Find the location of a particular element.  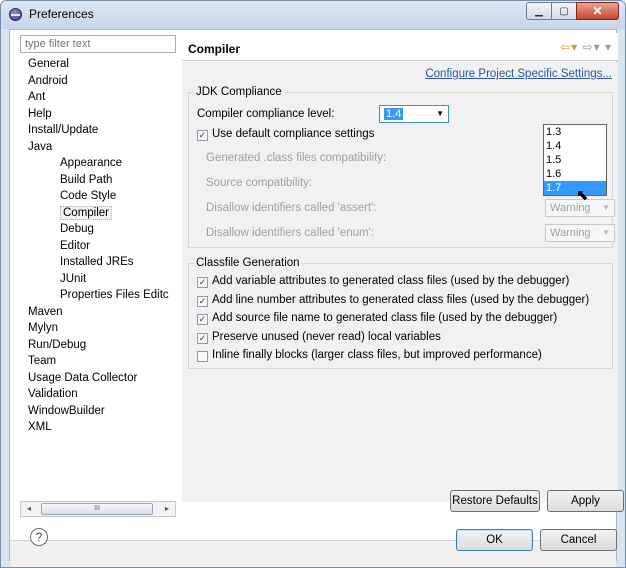

title-bar: Preferences ▁ ▢ ✕ is located at coordinates (313, 15).